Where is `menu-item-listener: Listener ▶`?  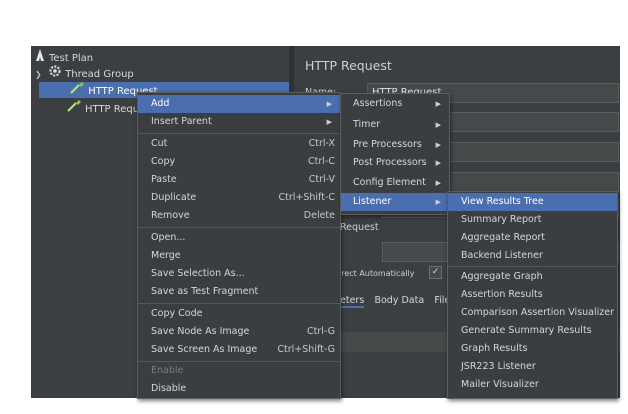
menu-item-listener: Listener ▶ is located at coordinates (395, 202).